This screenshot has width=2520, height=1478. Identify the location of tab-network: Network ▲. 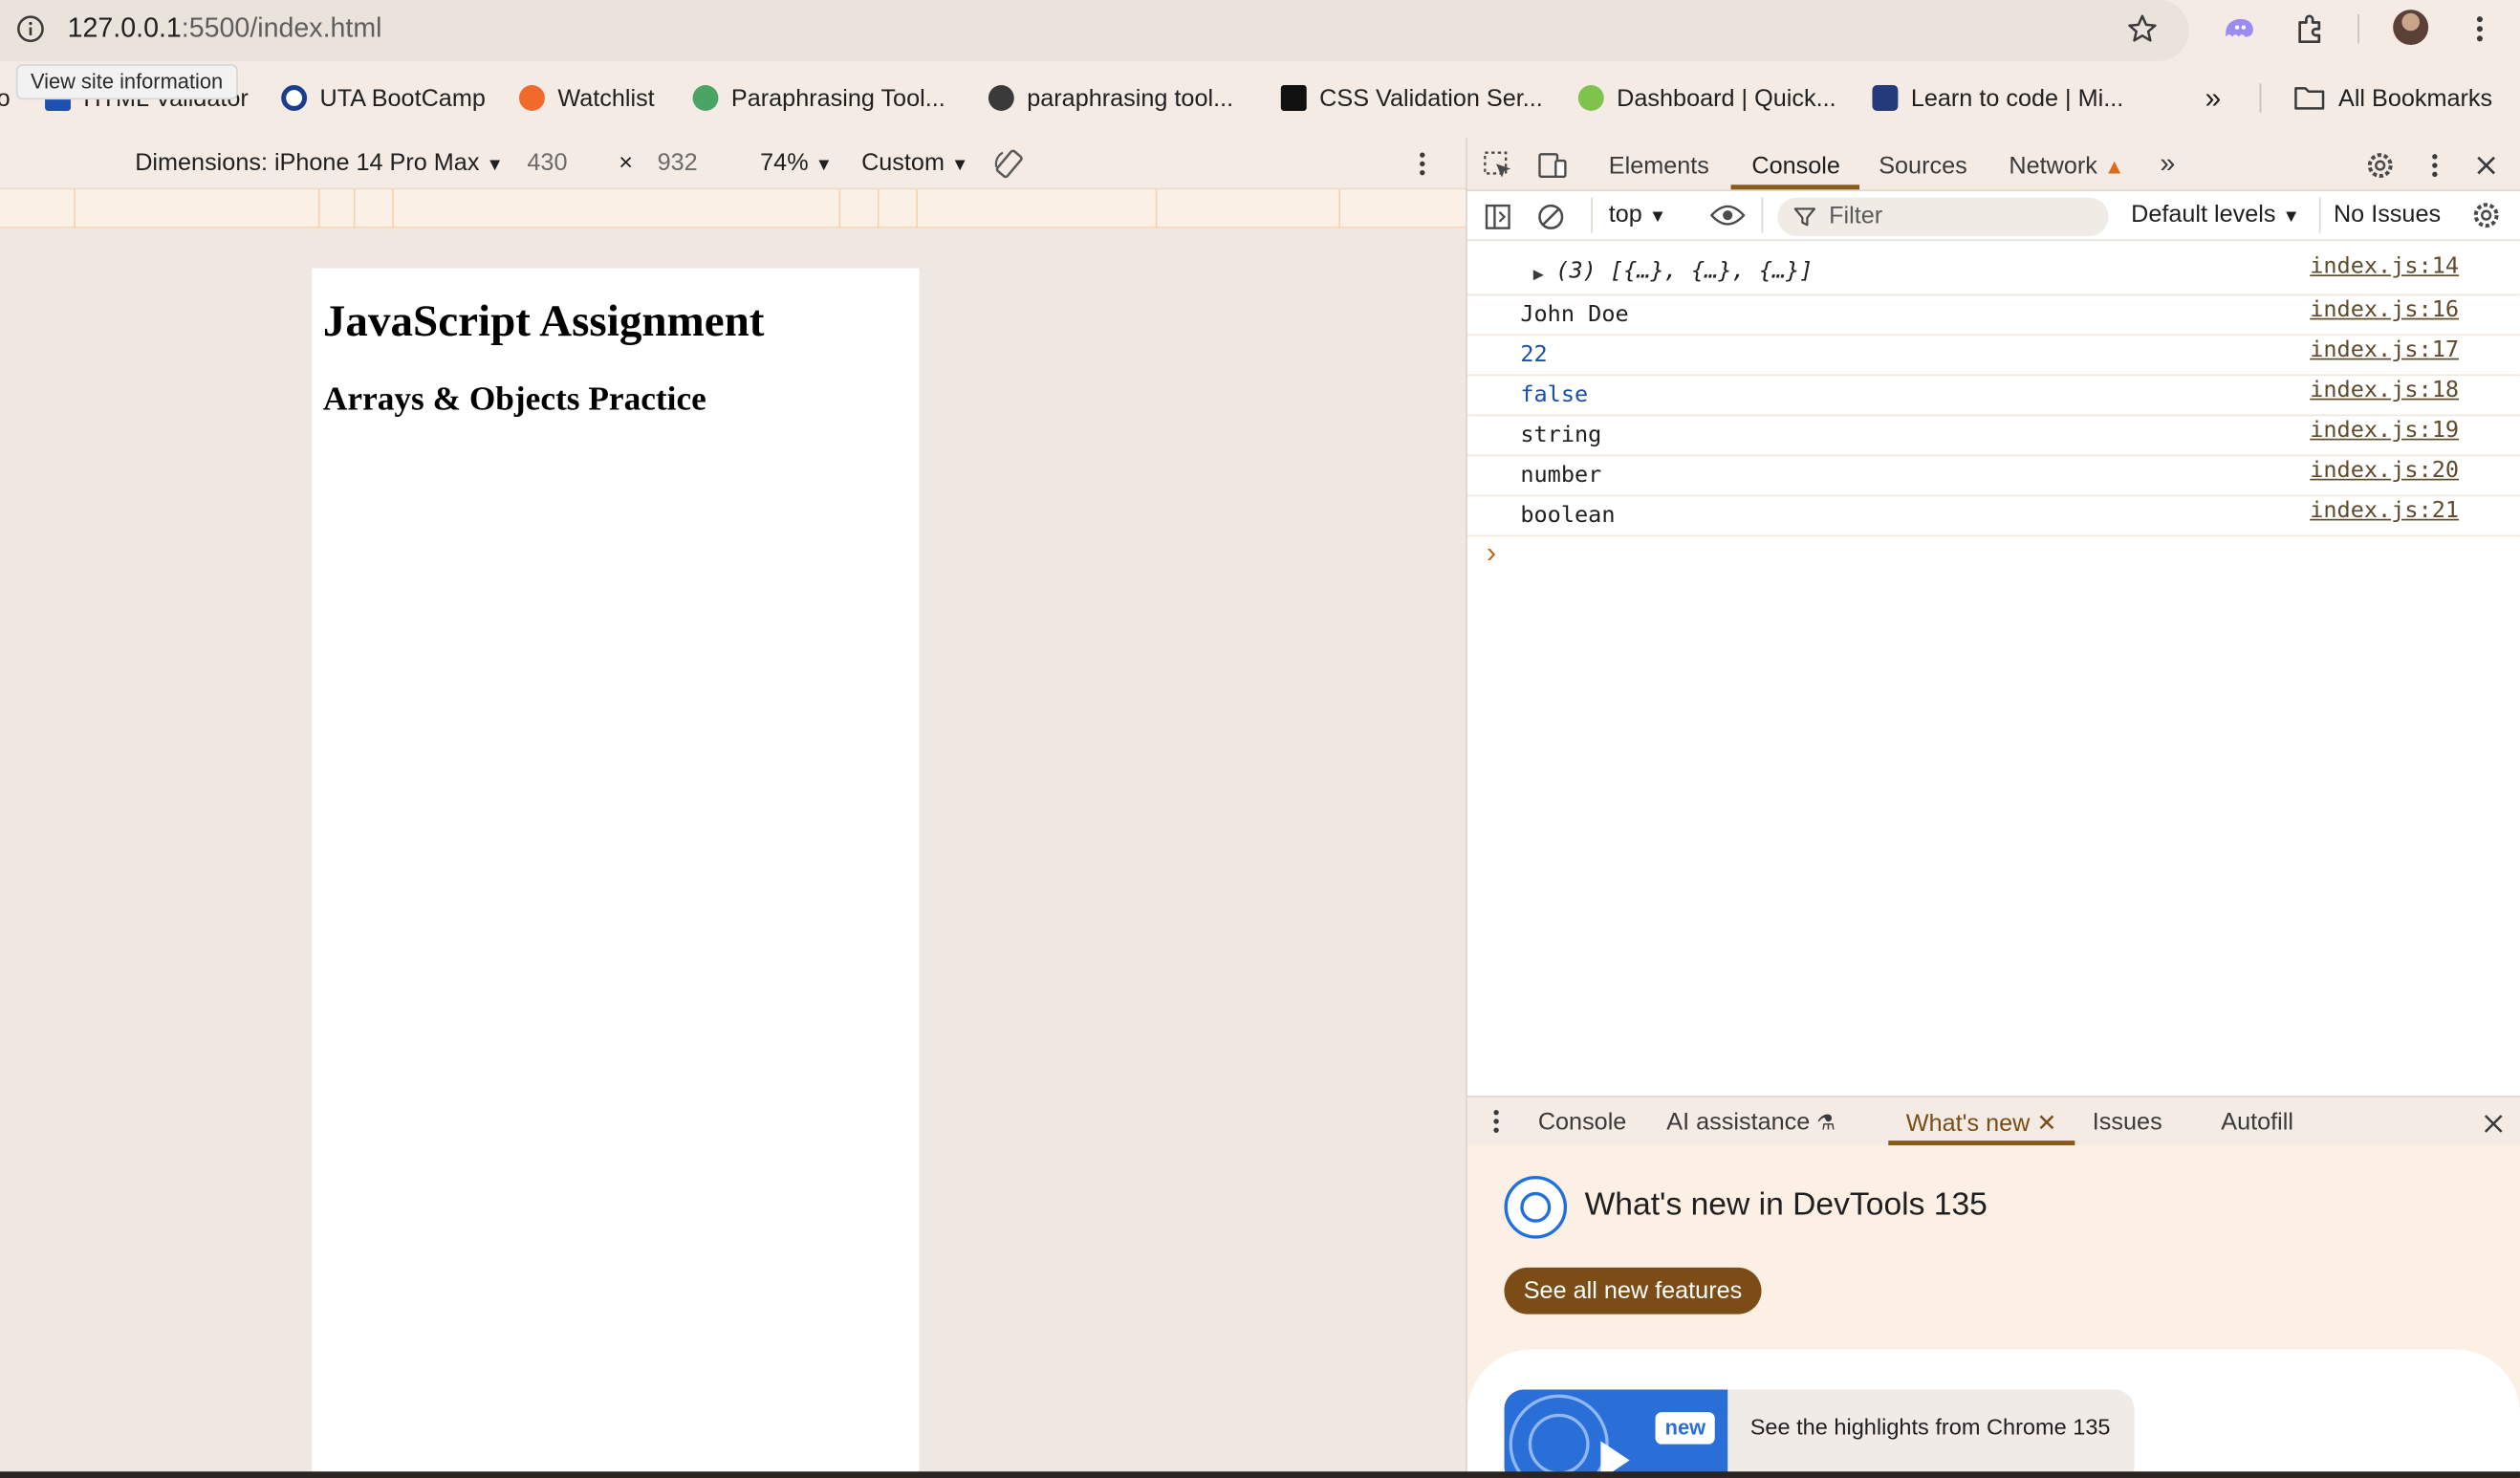
(2066, 167).